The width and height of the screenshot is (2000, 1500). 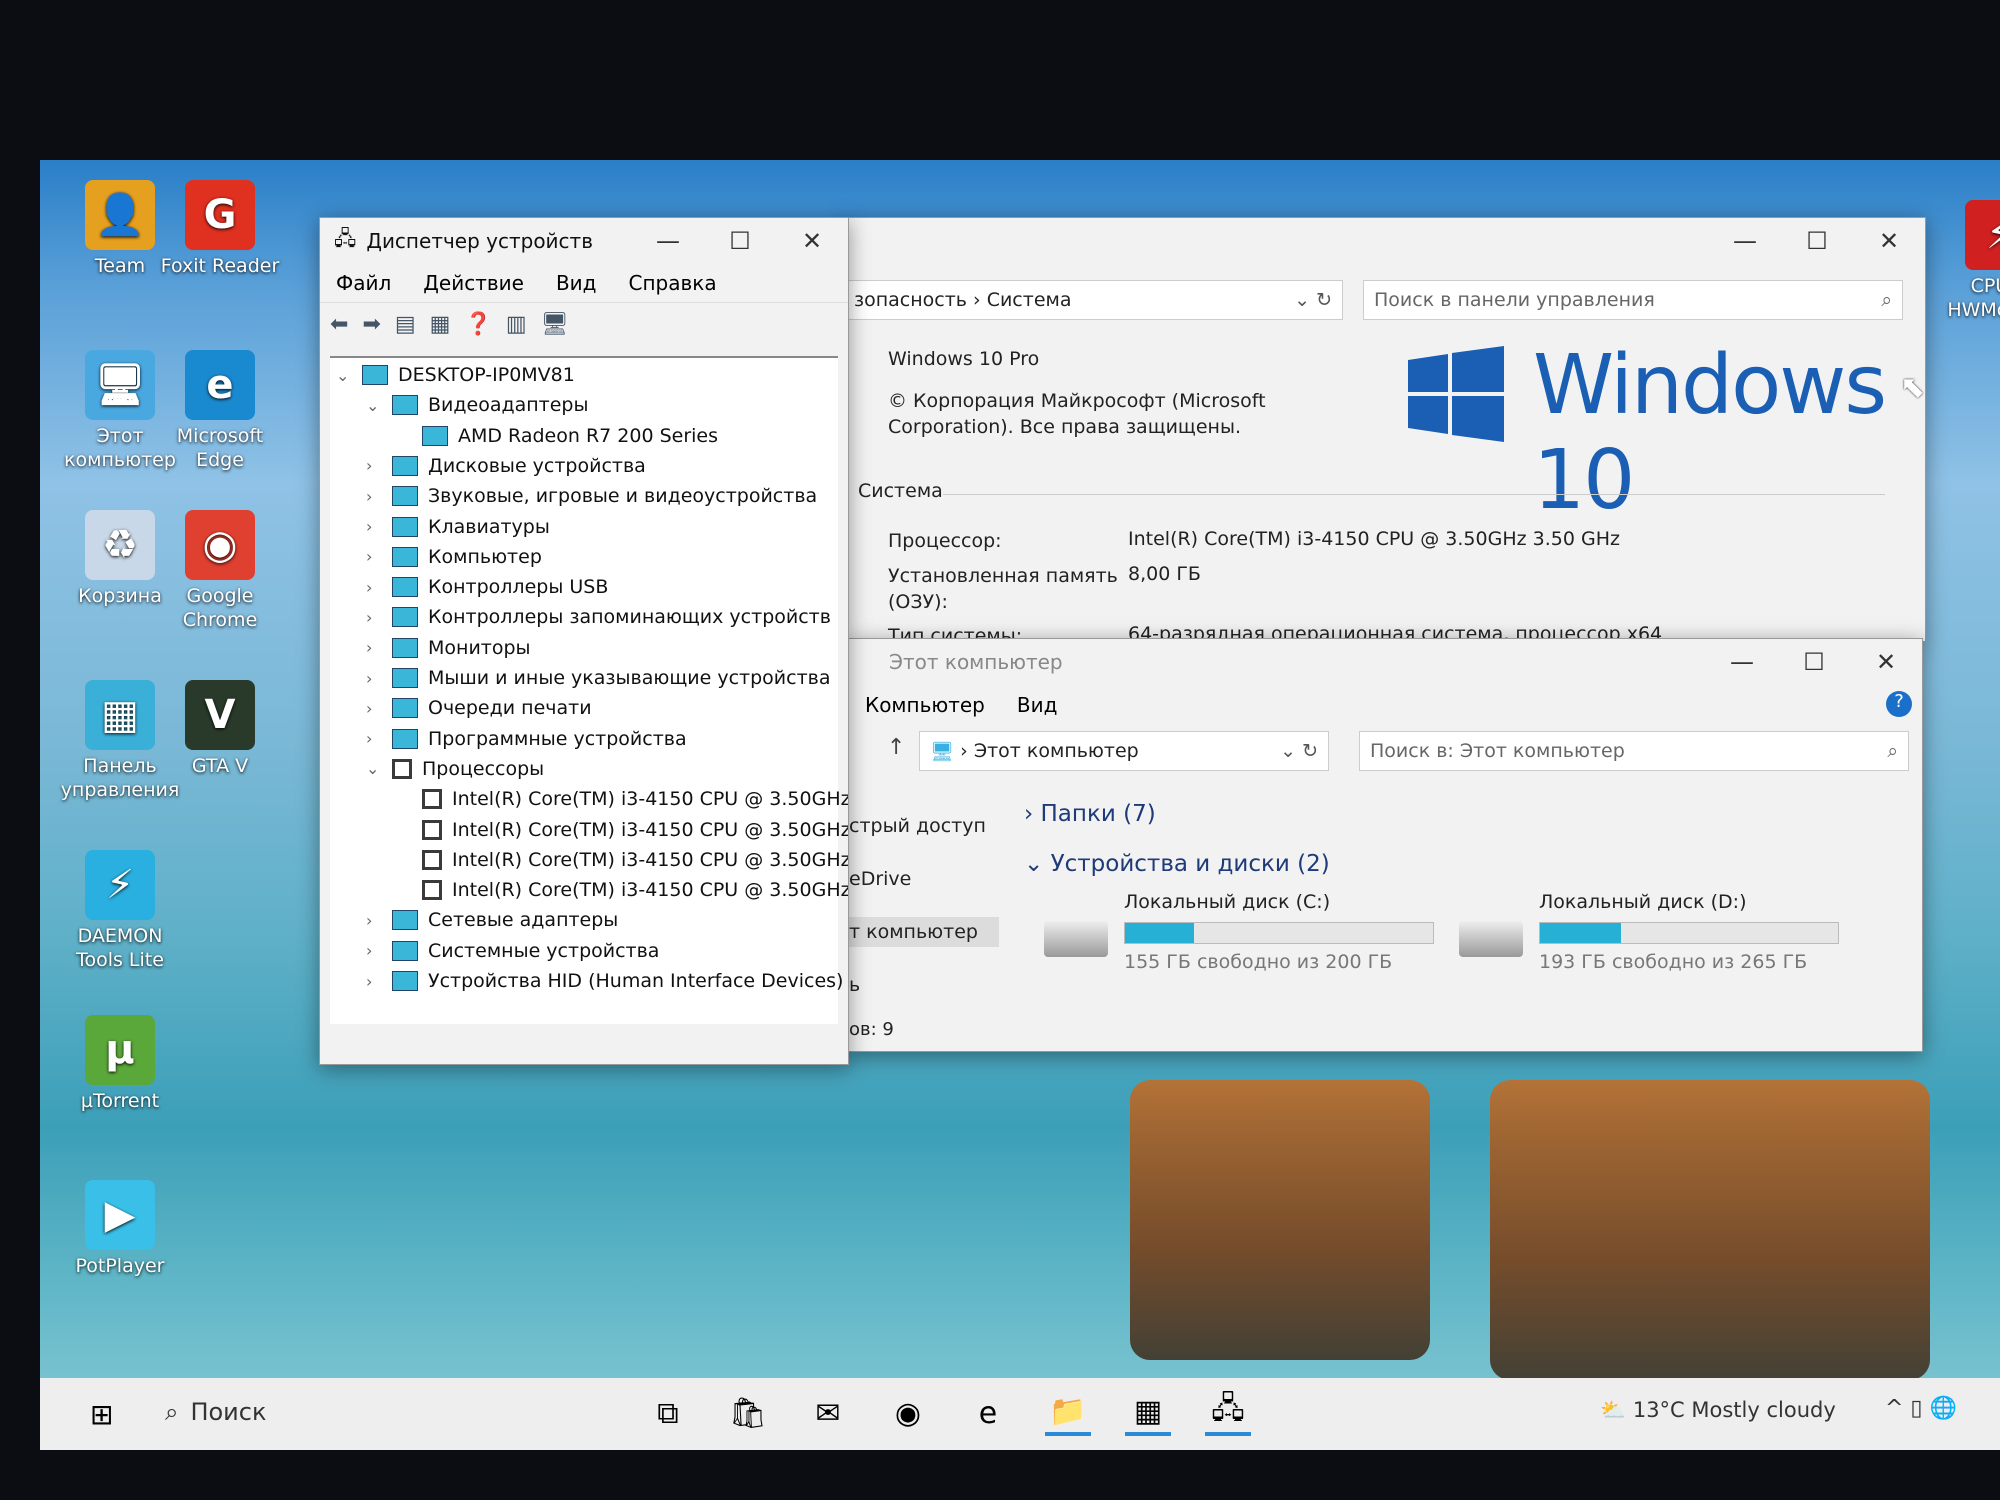 I want to click on start-button: ⊞, so click(x=101, y=1414).